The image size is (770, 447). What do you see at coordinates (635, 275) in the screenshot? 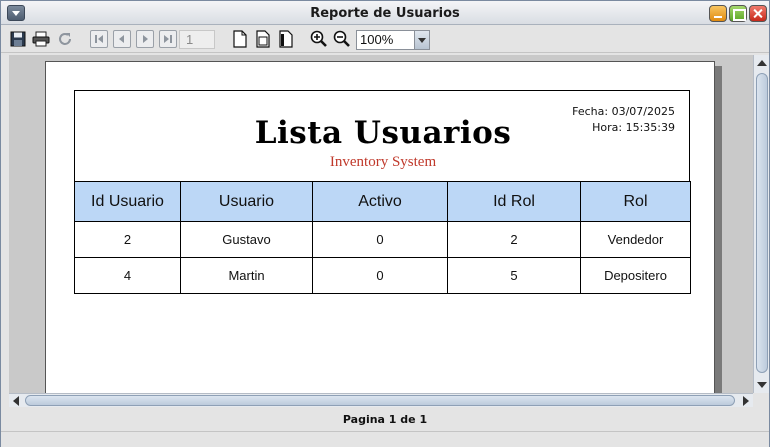
I see `table-cell: Depositero` at bounding box center [635, 275].